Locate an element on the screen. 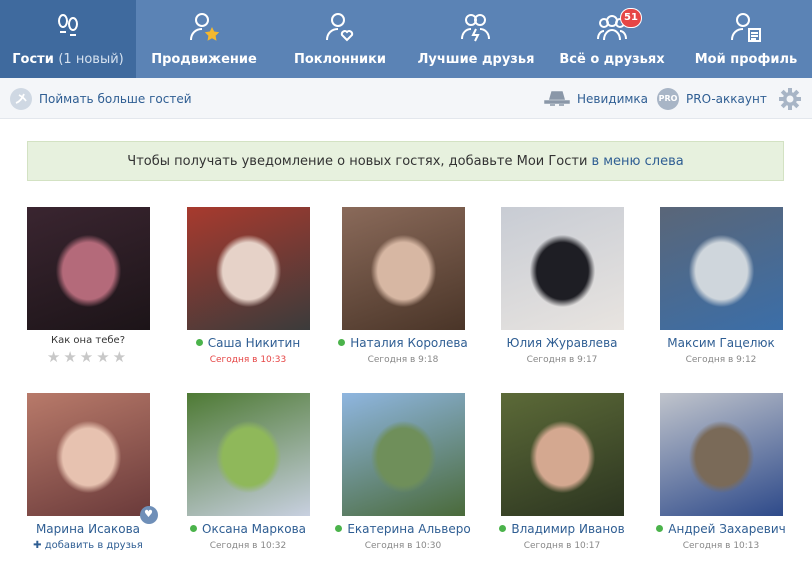  guest-card: Екатерина Альверо Сегодня в 10:30 is located at coordinates (403, 472).